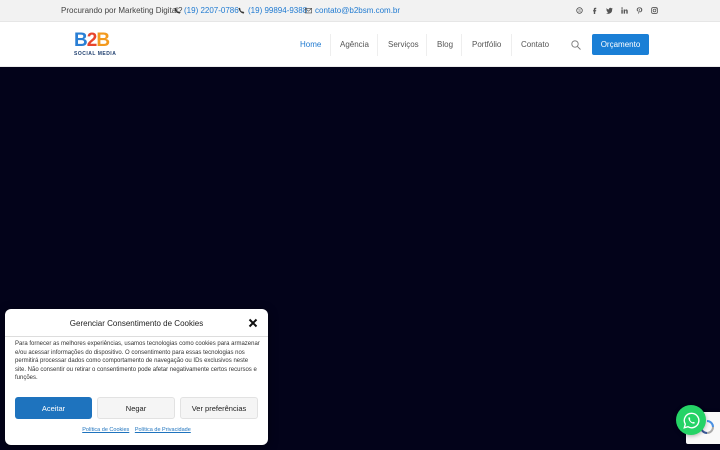 This screenshot has height=450, width=720. I want to click on modal-divider, so click(136, 336).